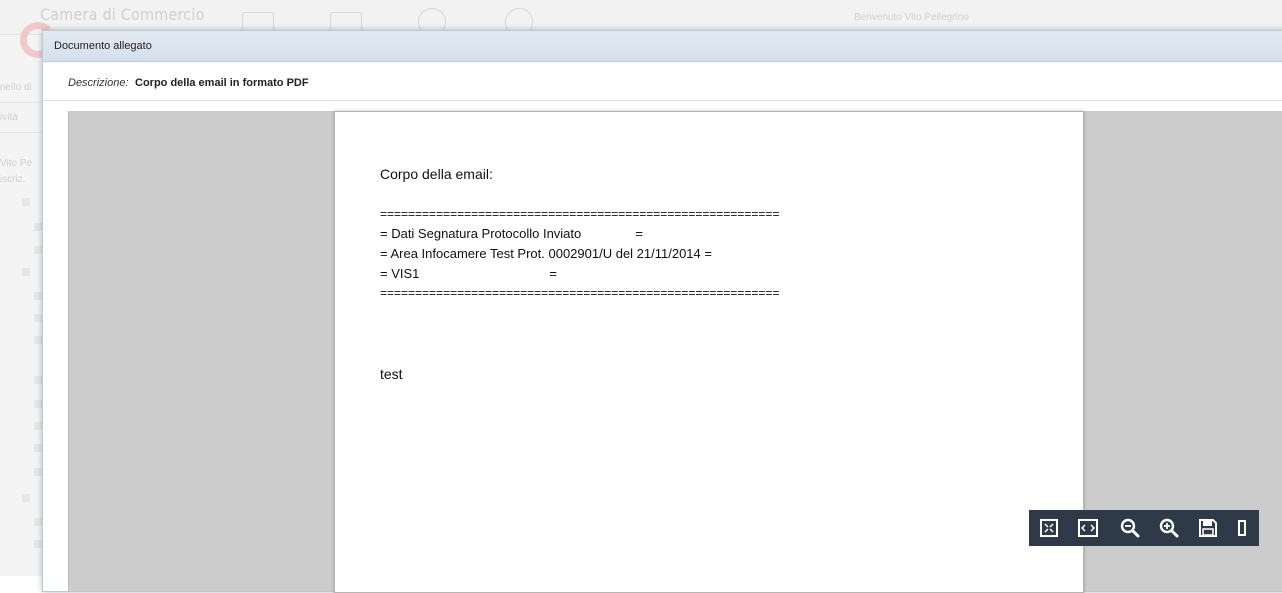 The width and height of the screenshot is (1282, 593). What do you see at coordinates (222, 83) in the screenshot?
I see `description-value: Corpo della email in formato PDF` at bounding box center [222, 83].